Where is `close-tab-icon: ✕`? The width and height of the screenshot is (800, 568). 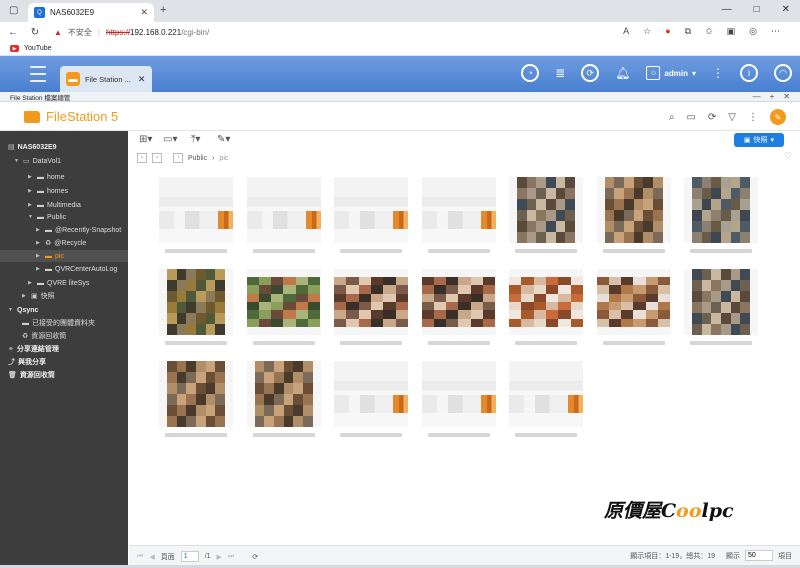
close-tab-icon: ✕ is located at coordinates (144, 12).